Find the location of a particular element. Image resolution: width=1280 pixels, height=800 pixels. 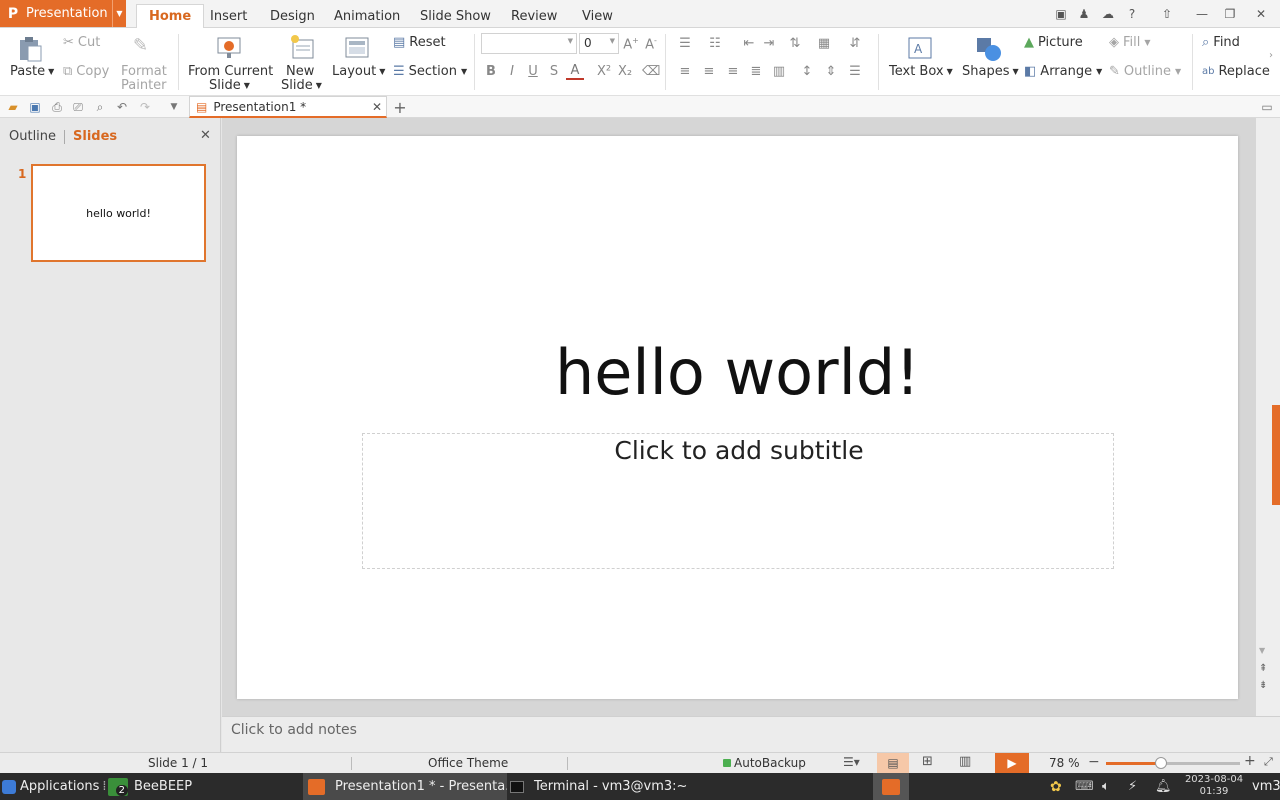

tab-design: Design is located at coordinates (292, 16).